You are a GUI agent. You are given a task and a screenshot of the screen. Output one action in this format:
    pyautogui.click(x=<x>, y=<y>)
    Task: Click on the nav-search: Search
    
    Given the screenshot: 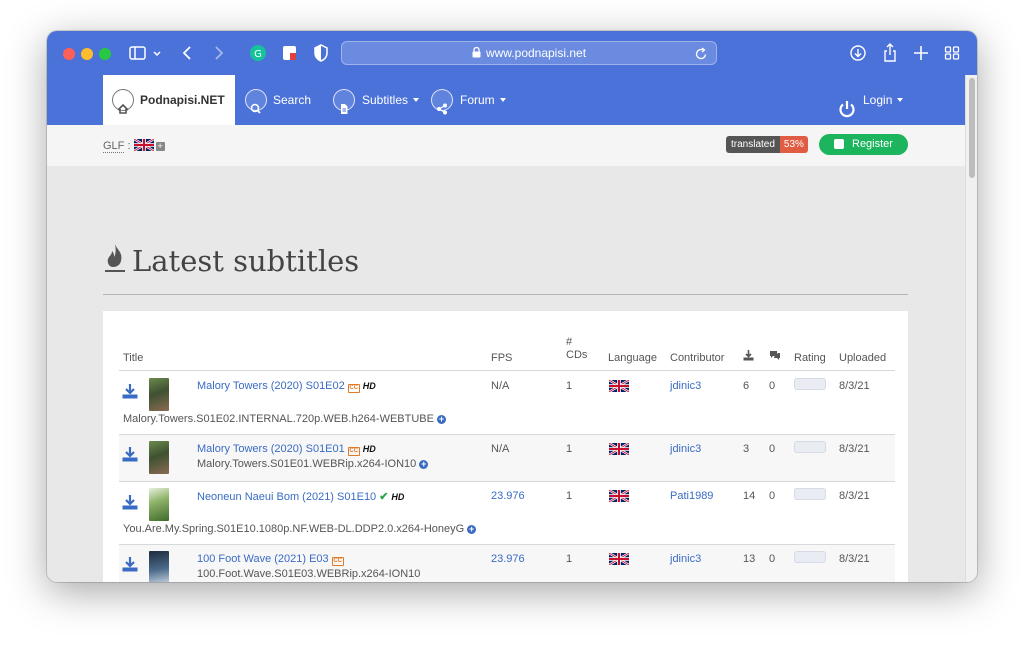 What is the action you would take?
    pyautogui.click(x=280, y=100)
    